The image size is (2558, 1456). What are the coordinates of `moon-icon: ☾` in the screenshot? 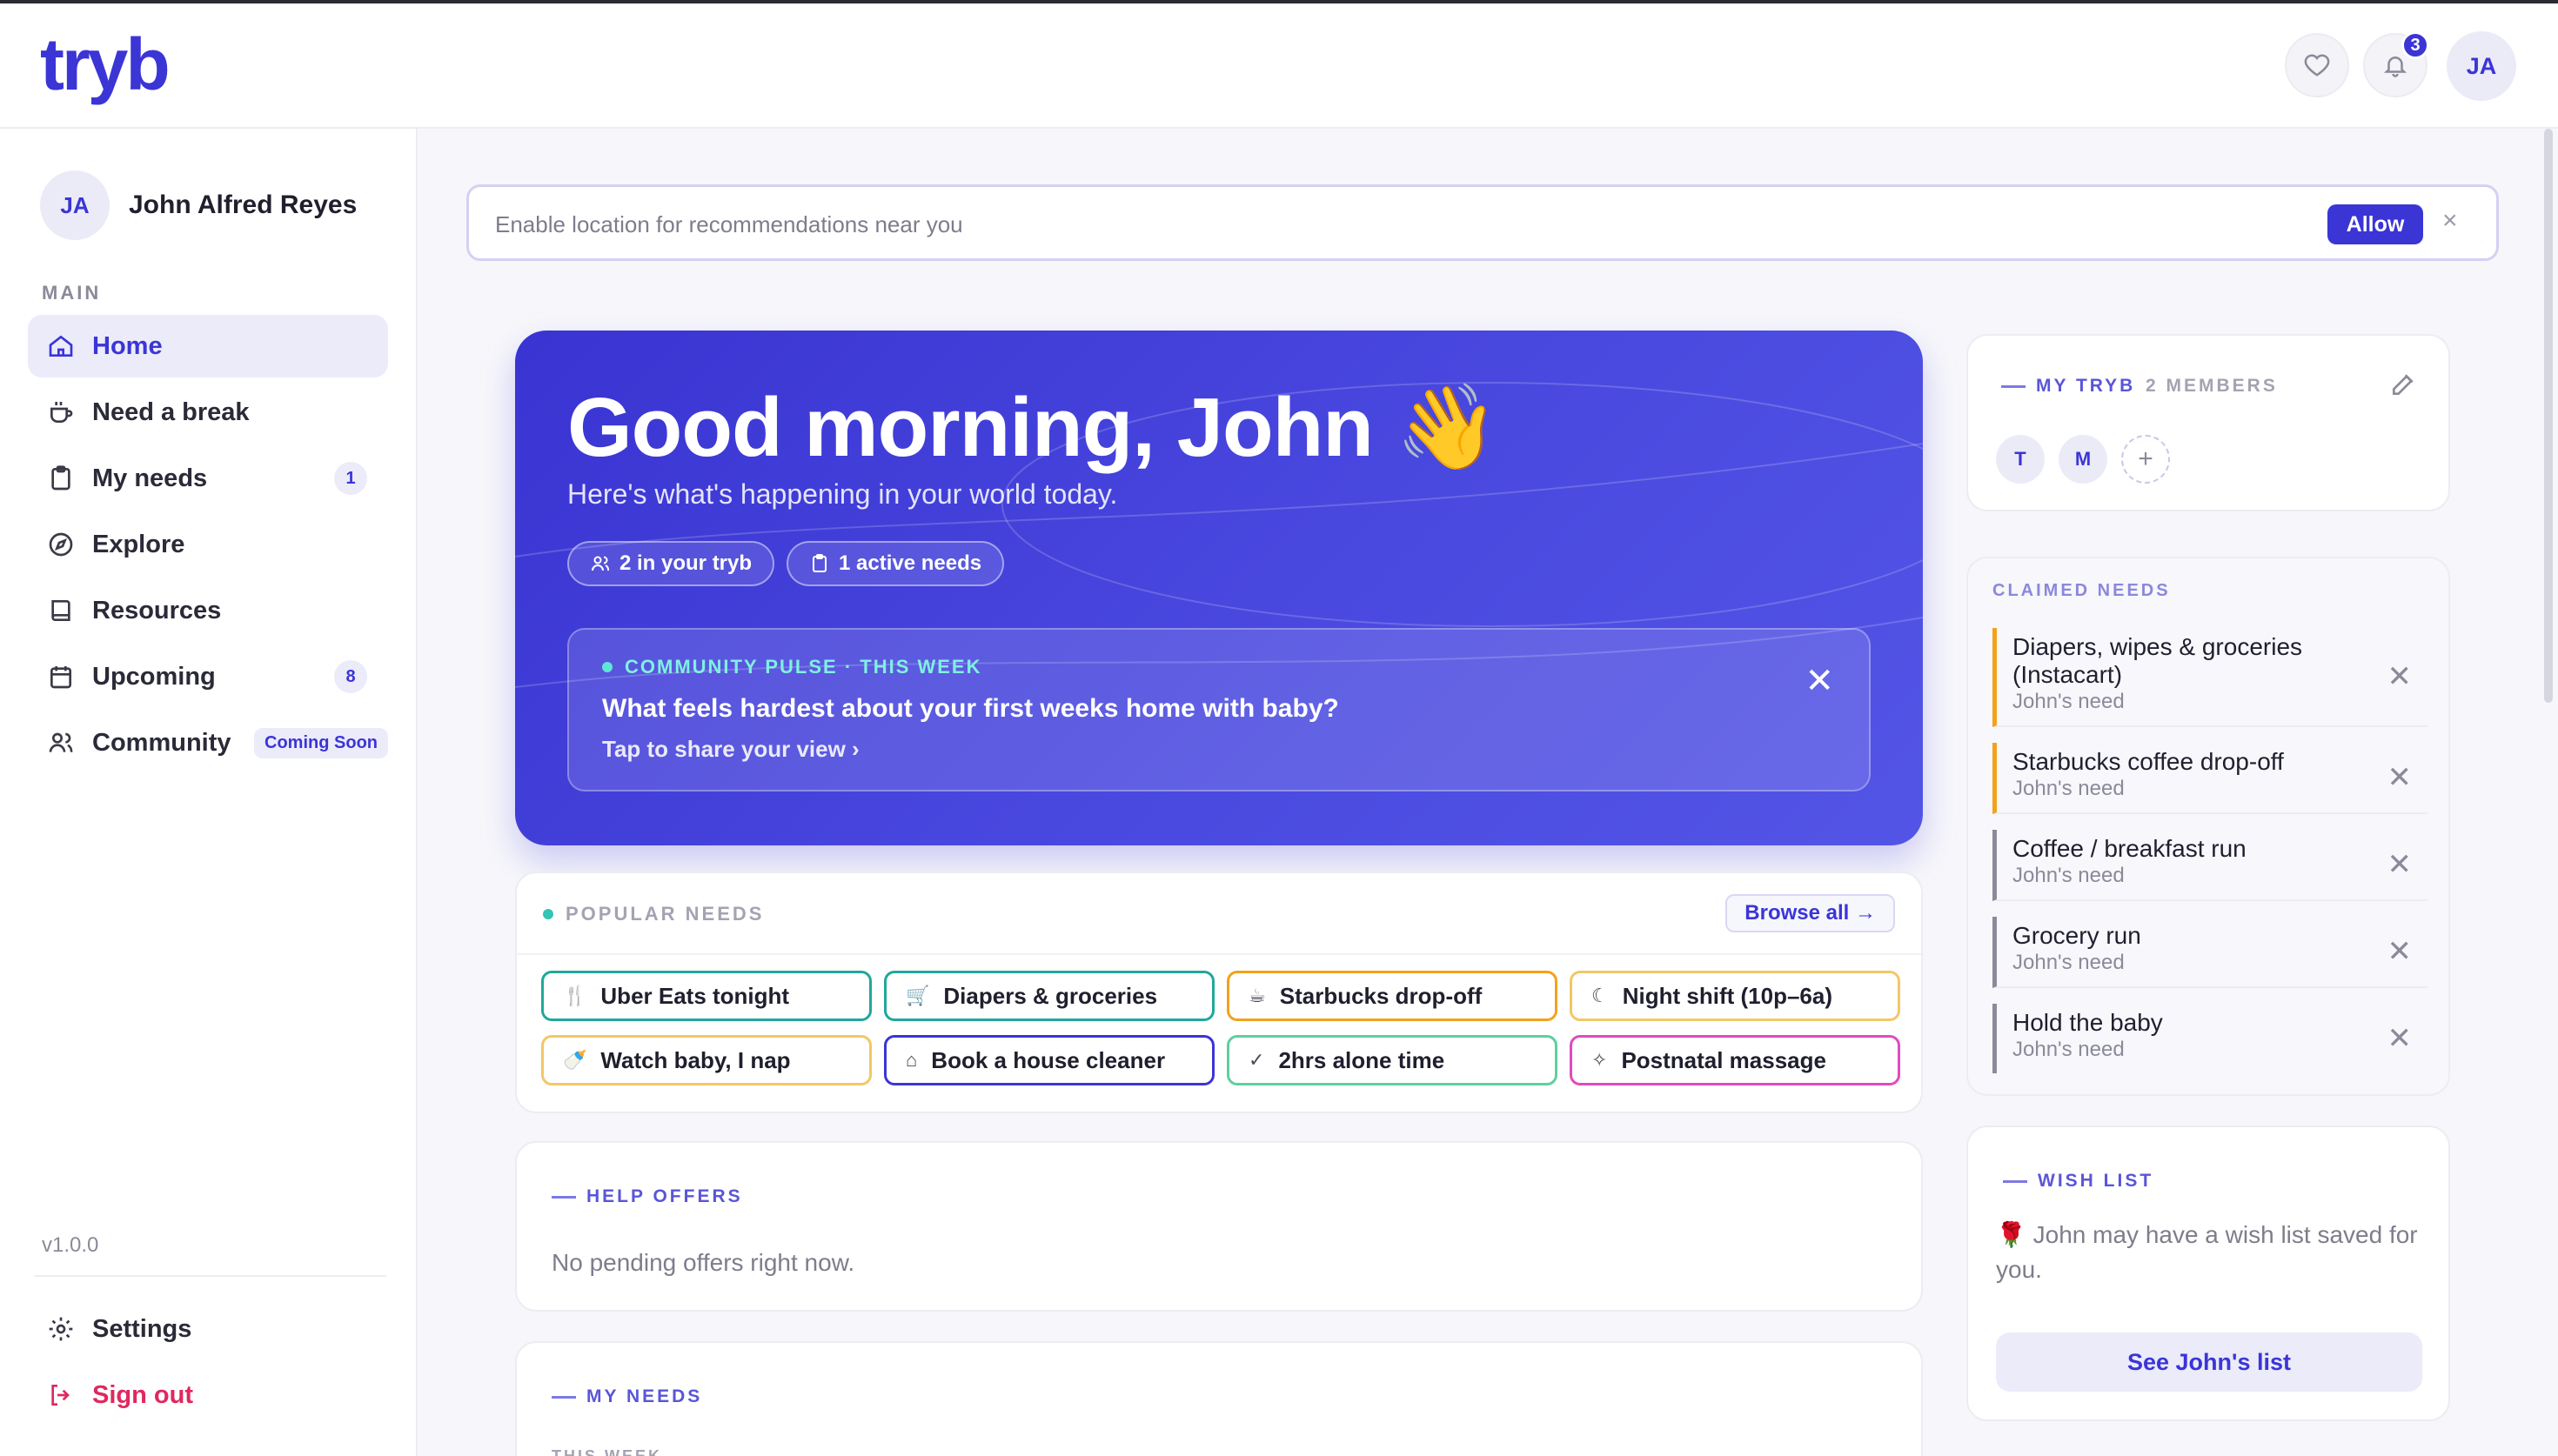 It's located at (1600, 995).